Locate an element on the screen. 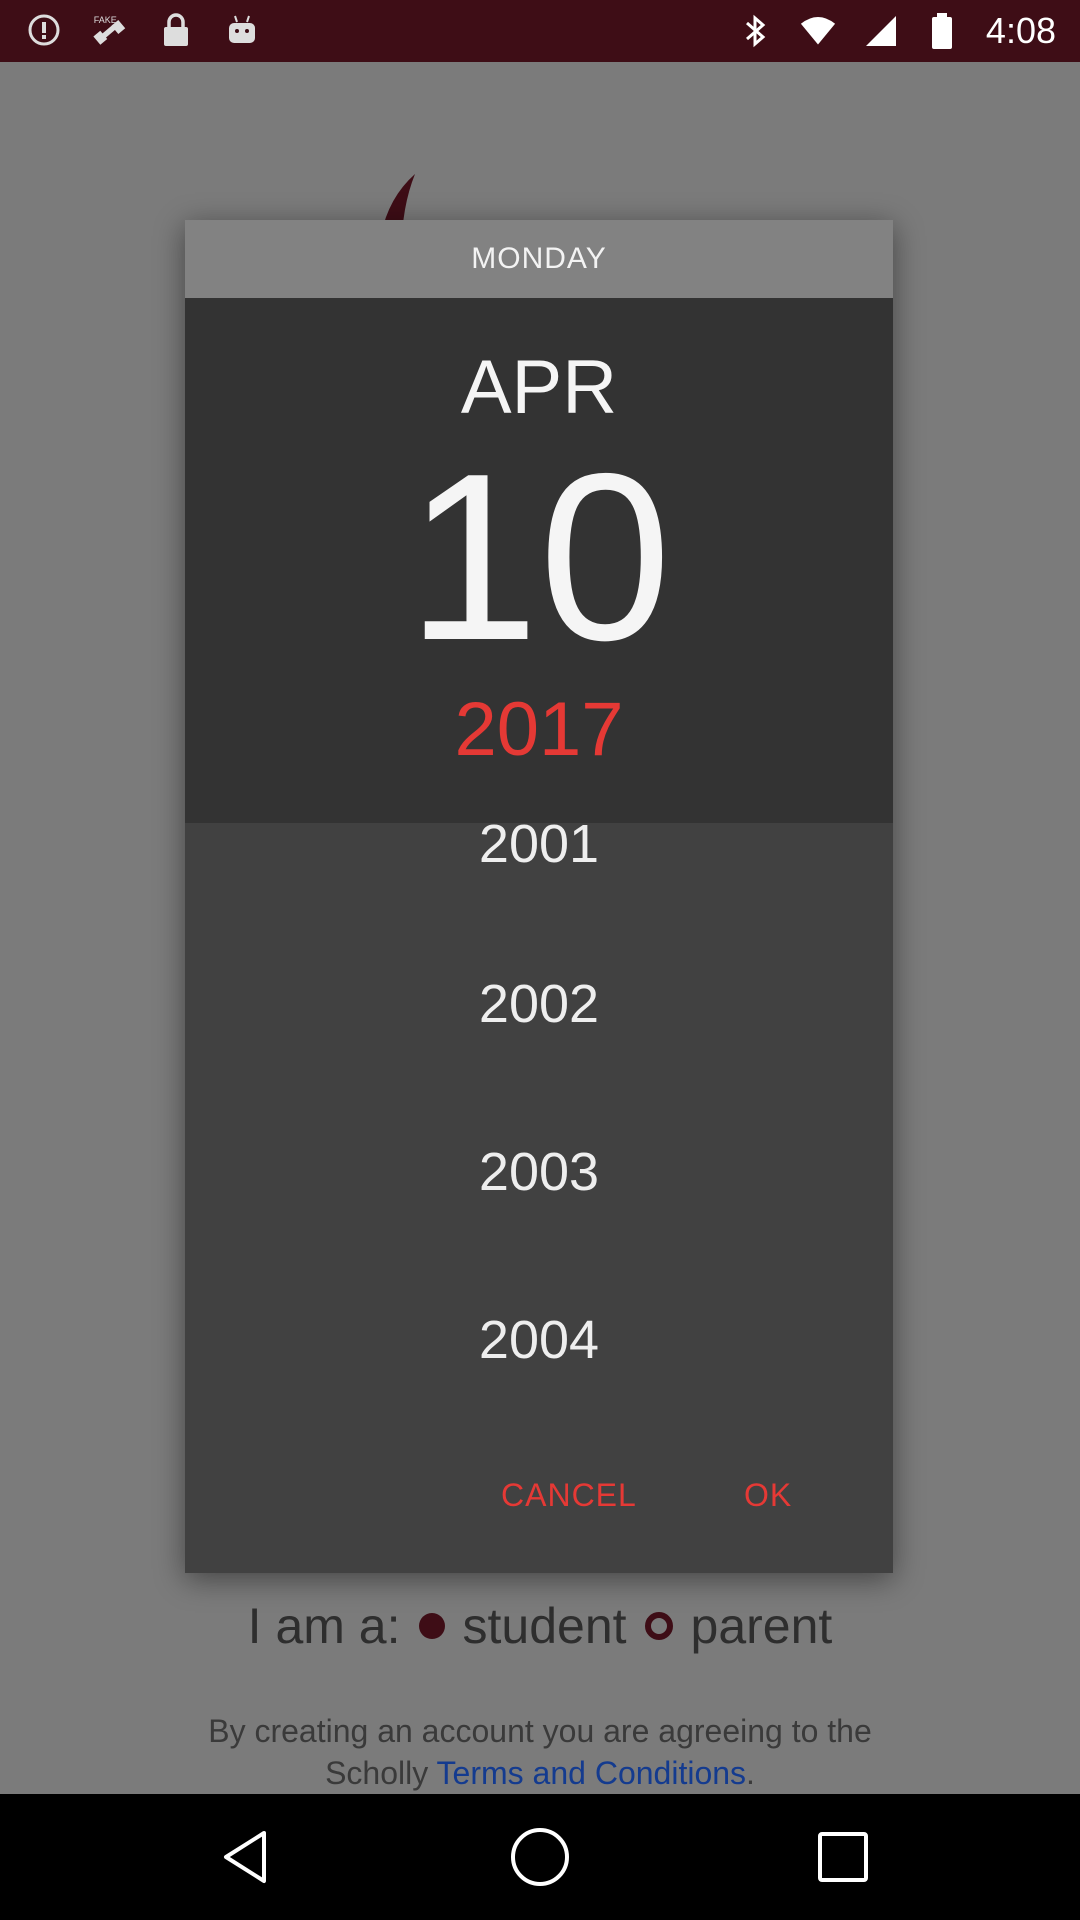  status-left-icons: FAKE is located at coordinates (143, 30).